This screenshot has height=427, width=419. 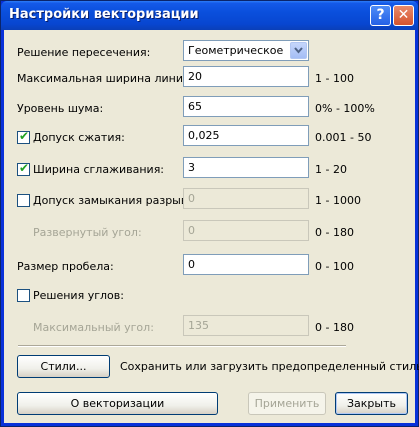 I want to click on unfolded-angle-range: 0 - 180, so click(x=334, y=232).